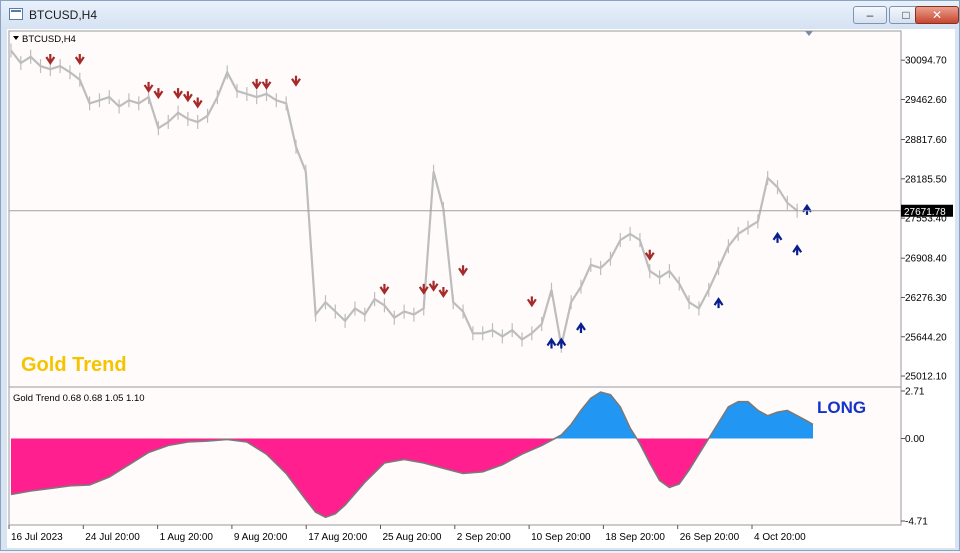 The width and height of the screenshot is (960, 553). Describe the element at coordinates (841, 407) in the screenshot. I see `signal-label: LONG` at that location.